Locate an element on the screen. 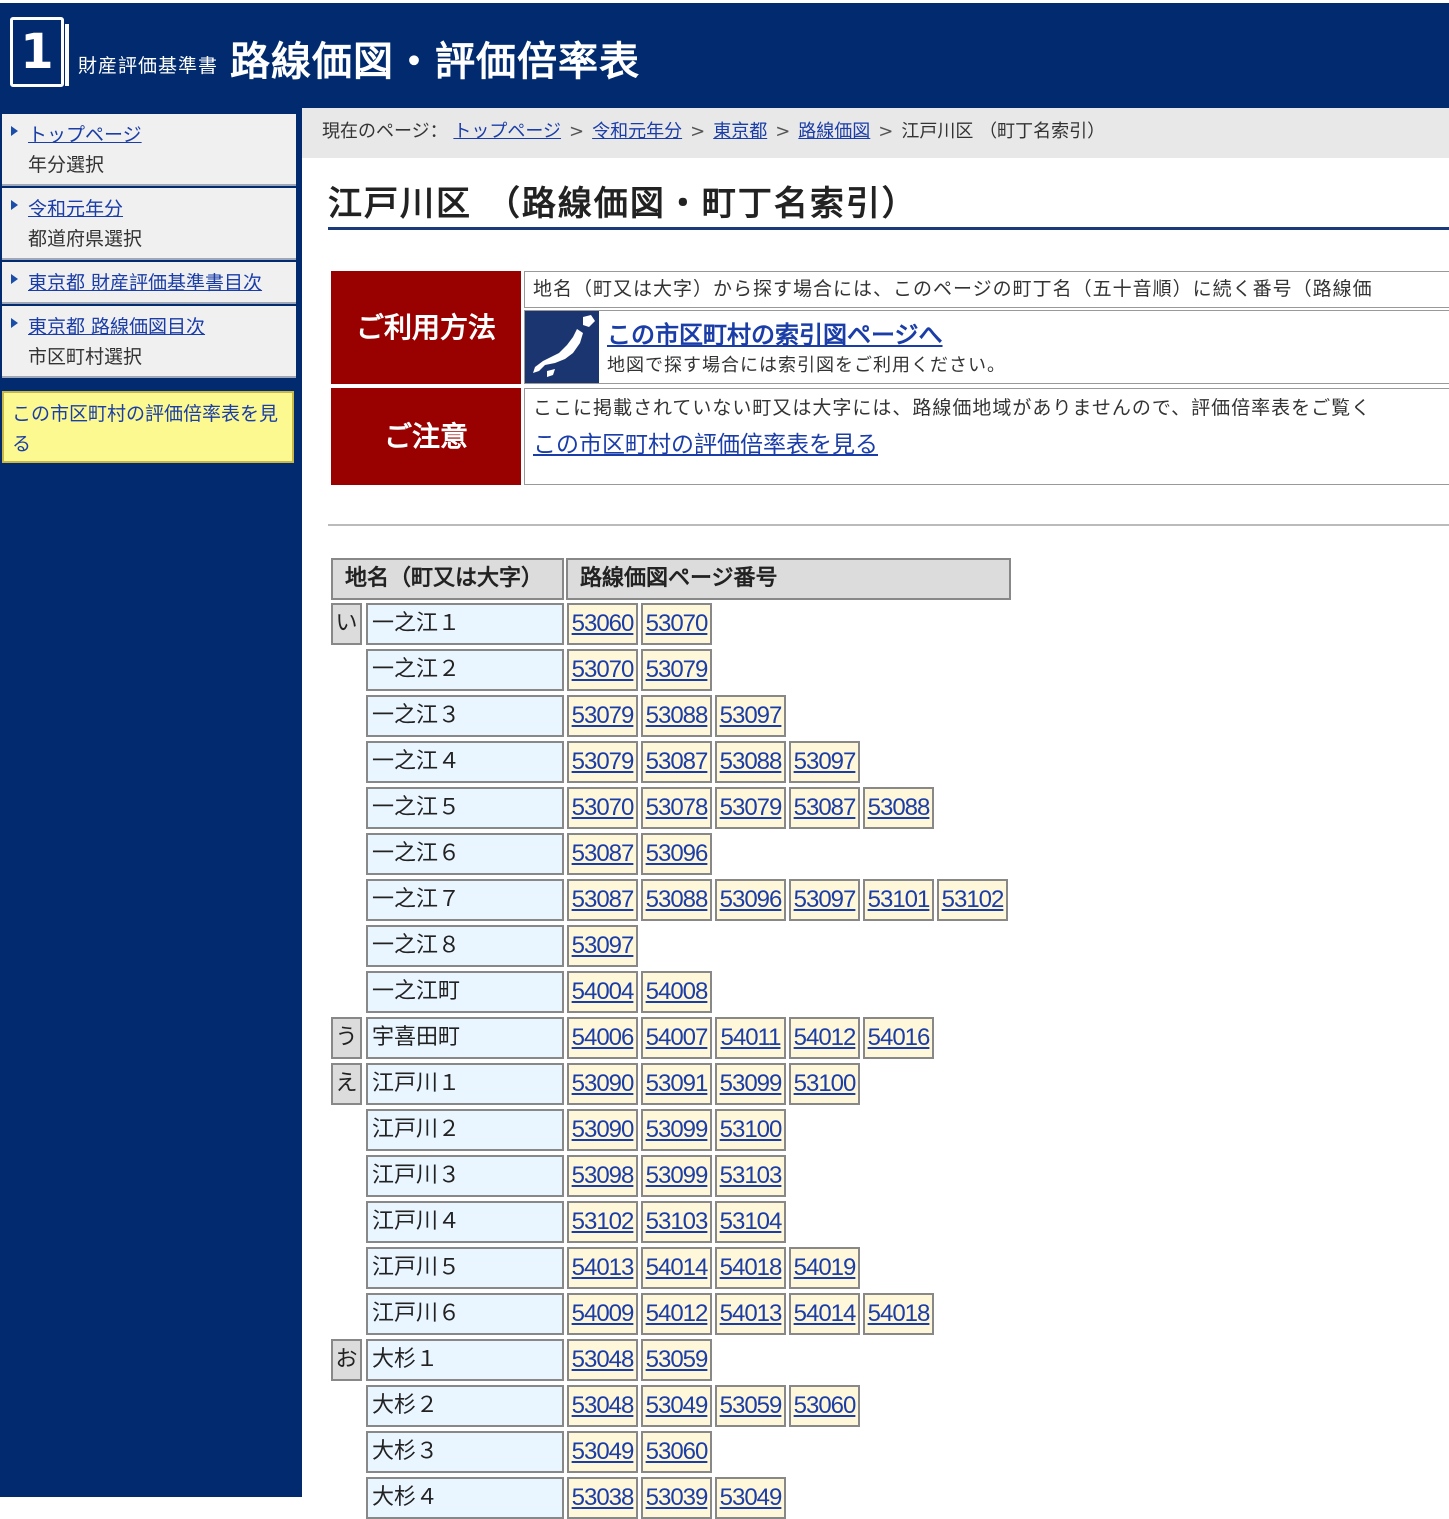 This screenshot has height=1519, width=1449. sidebar-item-top: トップページ 年分選択 is located at coordinates (149, 150).